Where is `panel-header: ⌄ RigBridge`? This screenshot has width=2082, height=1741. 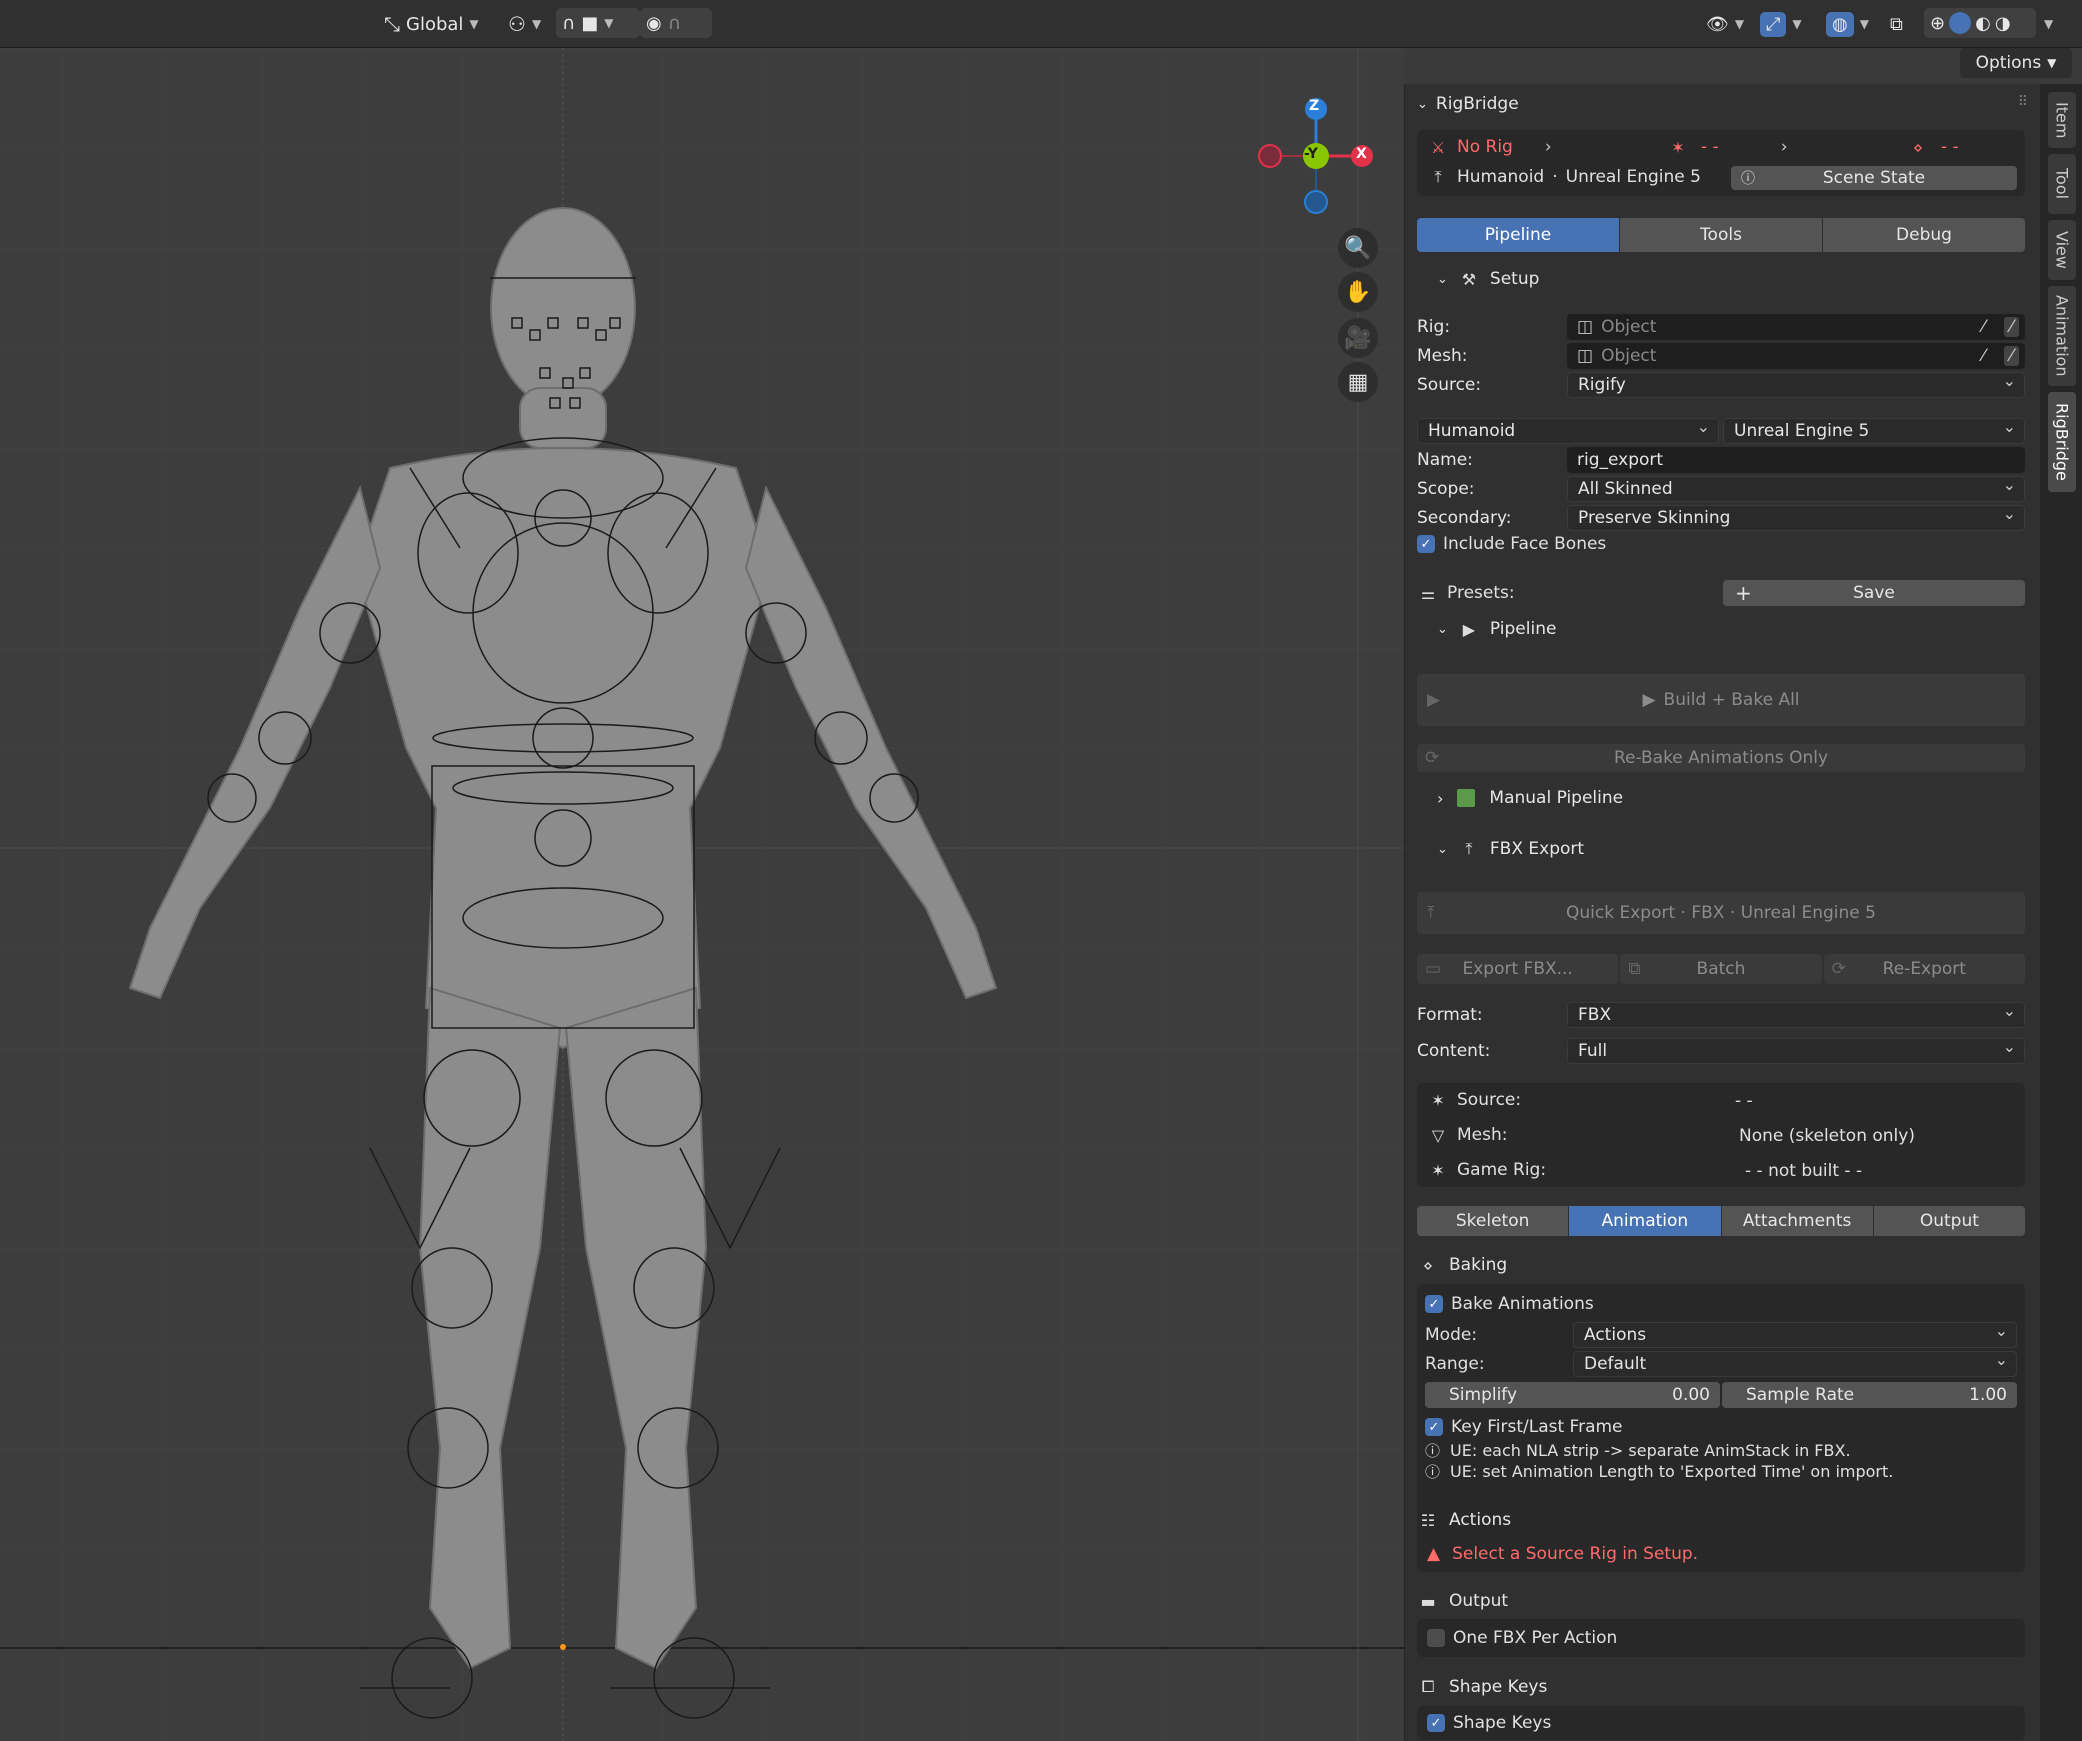
panel-header: ⌄ RigBridge is located at coordinates (1468, 104).